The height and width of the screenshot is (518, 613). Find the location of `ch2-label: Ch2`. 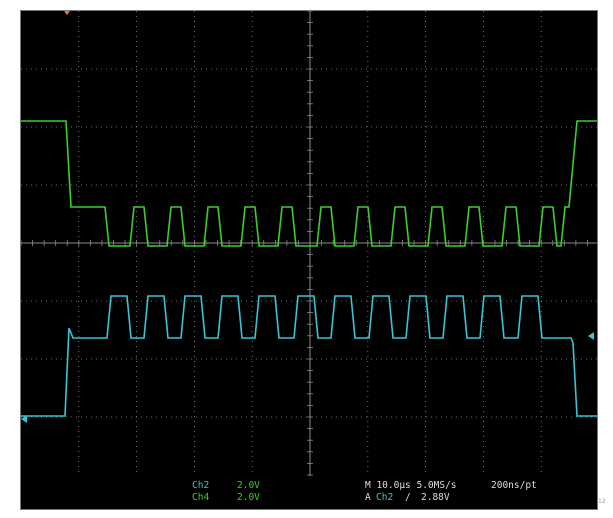

ch2-label: Ch2 is located at coordinates (201, 485).